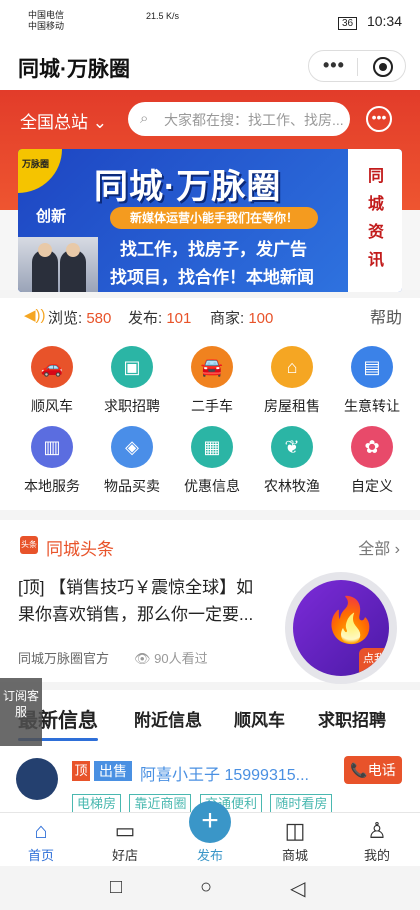 This screenshot has width=420, height=910. I want to click on bag-icon: ◫, so click(295, 830).